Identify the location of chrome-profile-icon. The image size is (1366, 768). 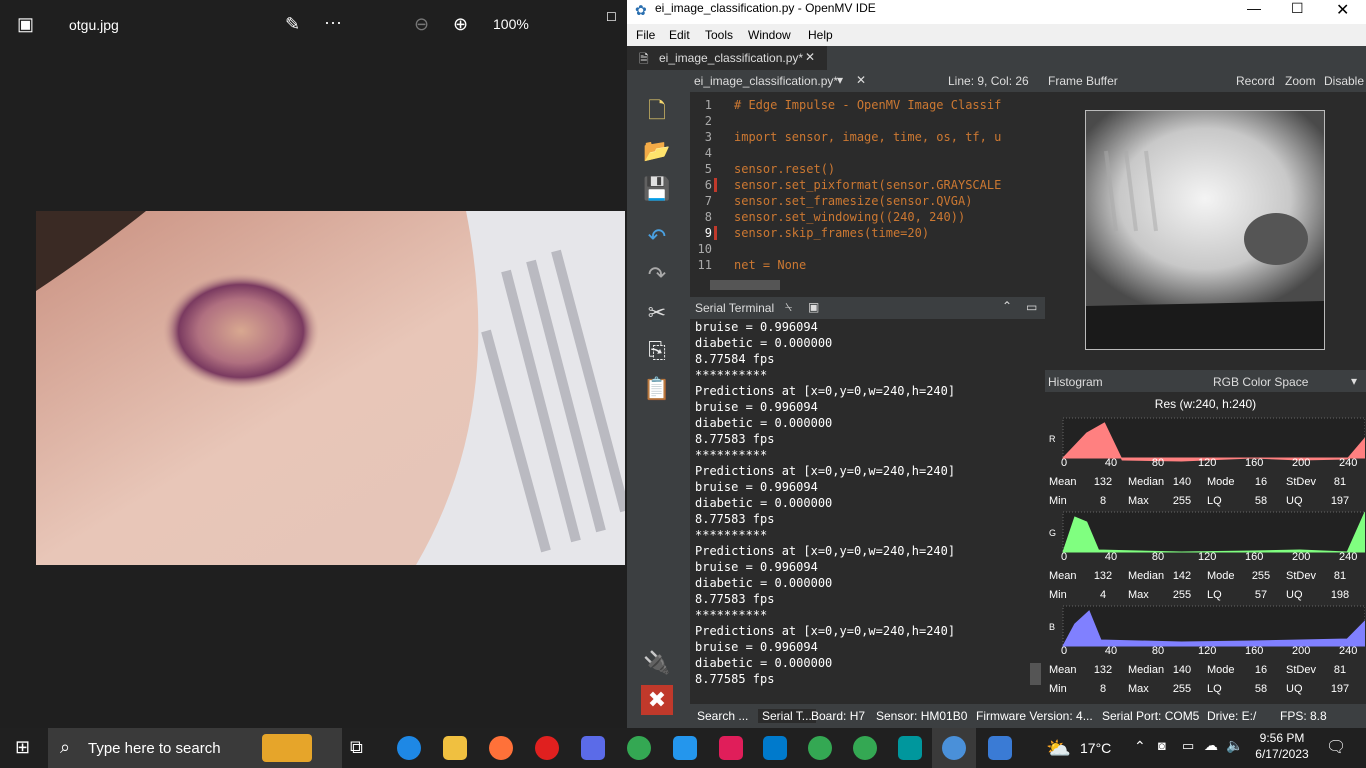
(820, 748).